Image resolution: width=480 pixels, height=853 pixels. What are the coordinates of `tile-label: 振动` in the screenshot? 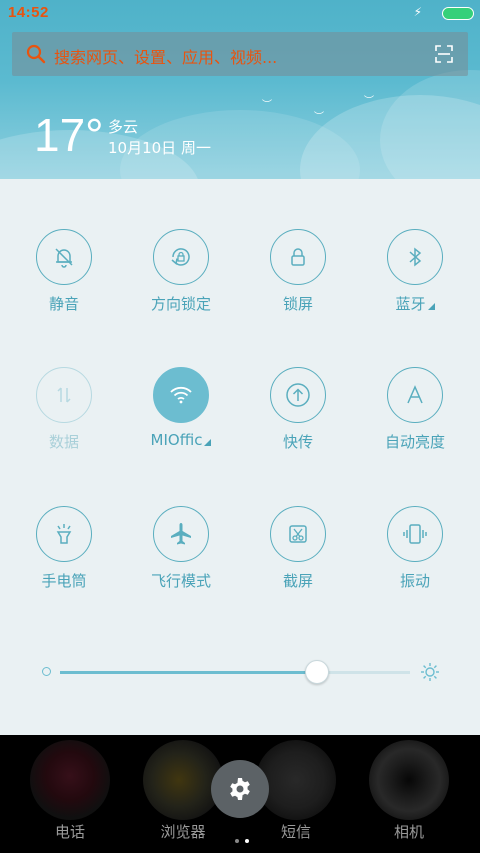 It's located at (414, 581).